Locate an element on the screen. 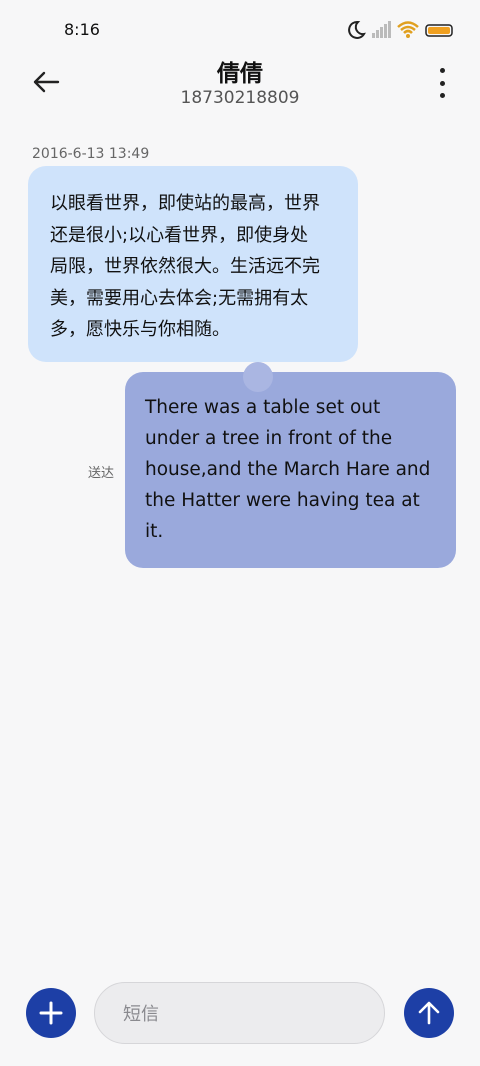 The image size is (480, 1066). conversation-header: 倩倩 18730218809 is located at coordinates (240, 87).